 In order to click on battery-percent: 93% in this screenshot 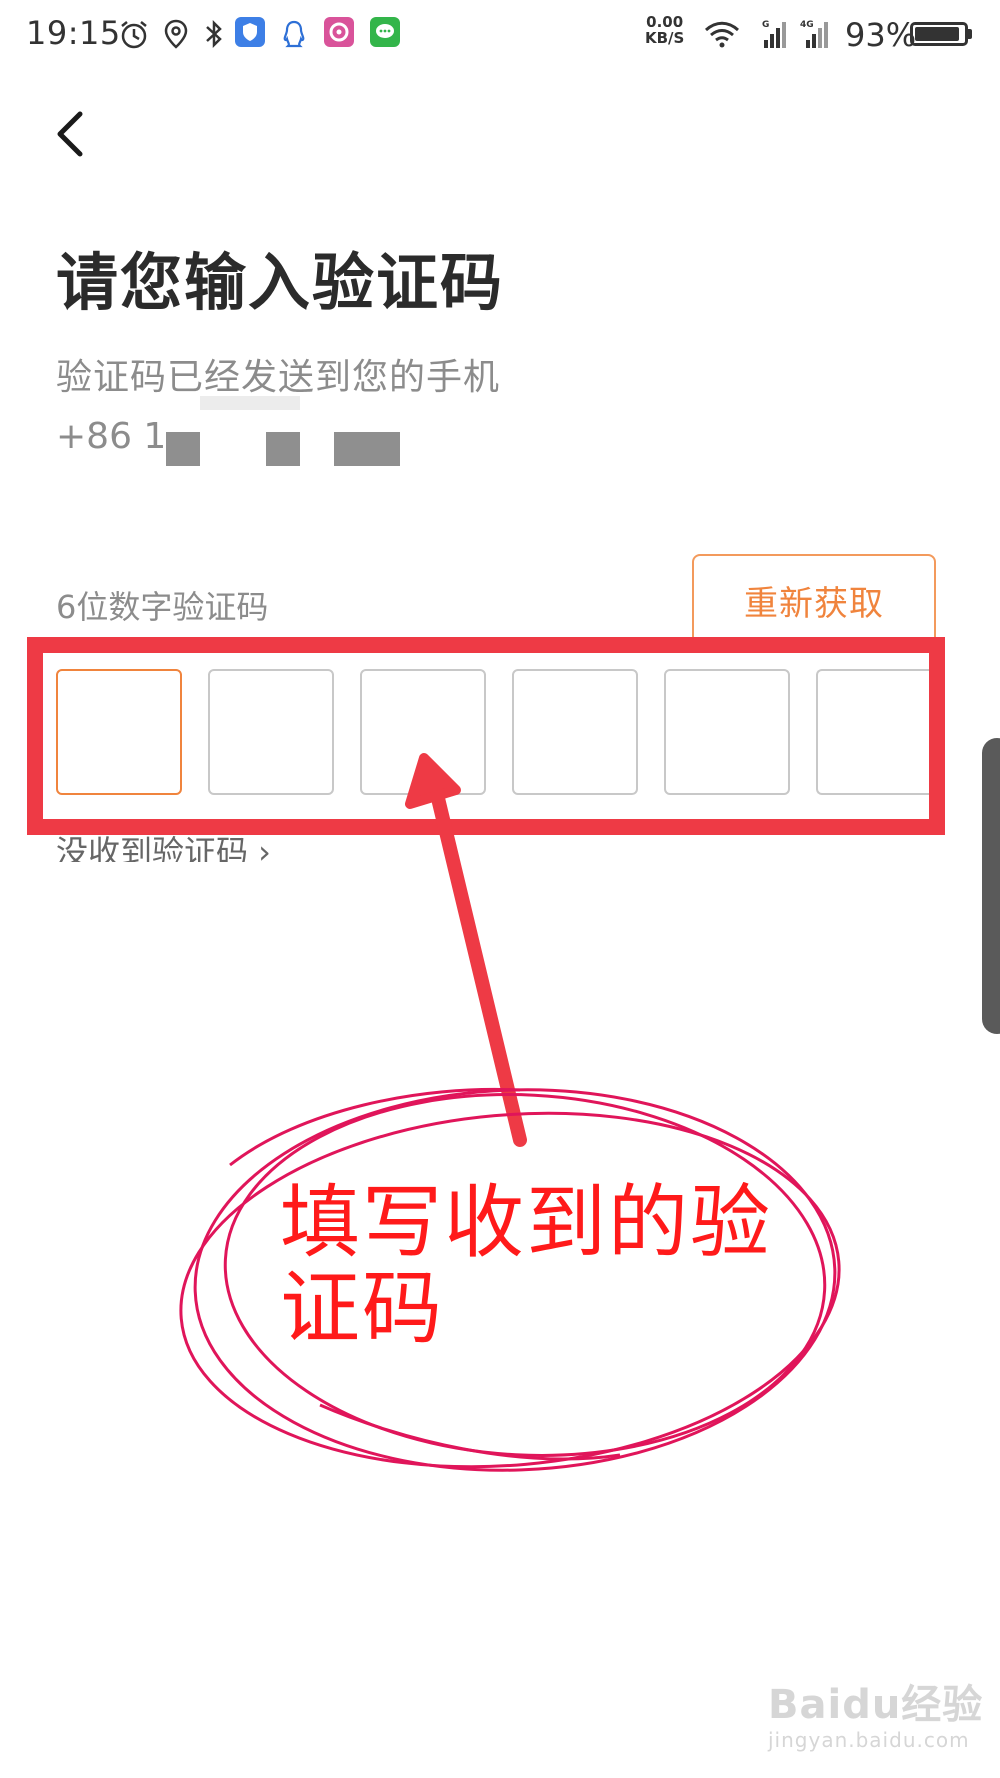, I will do `click(881, 35)`.